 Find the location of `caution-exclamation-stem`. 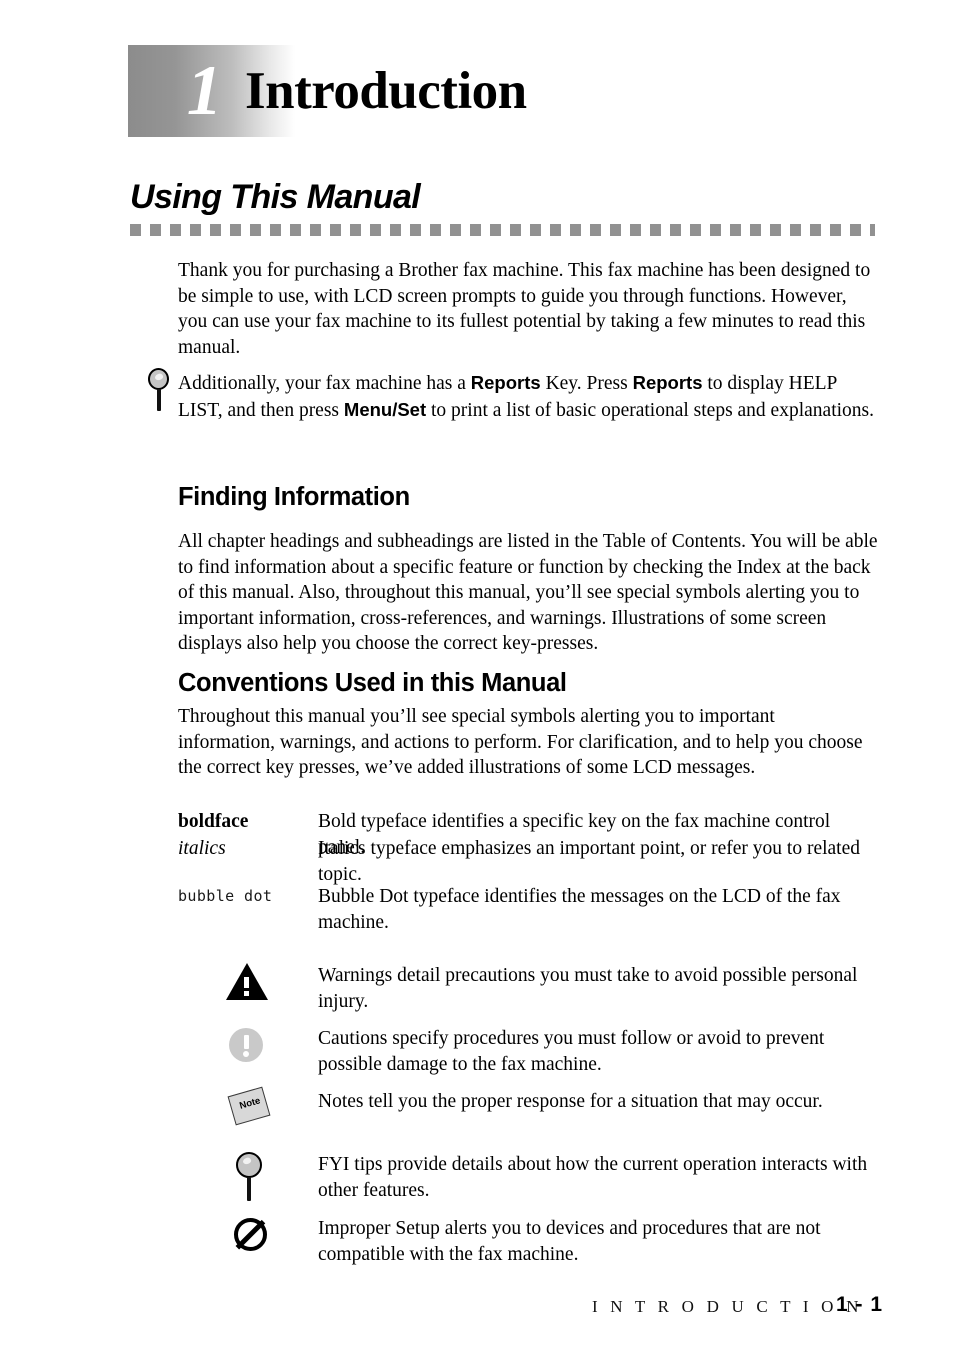

caution-exclamation-stem is located at coordinates (246, 1042).